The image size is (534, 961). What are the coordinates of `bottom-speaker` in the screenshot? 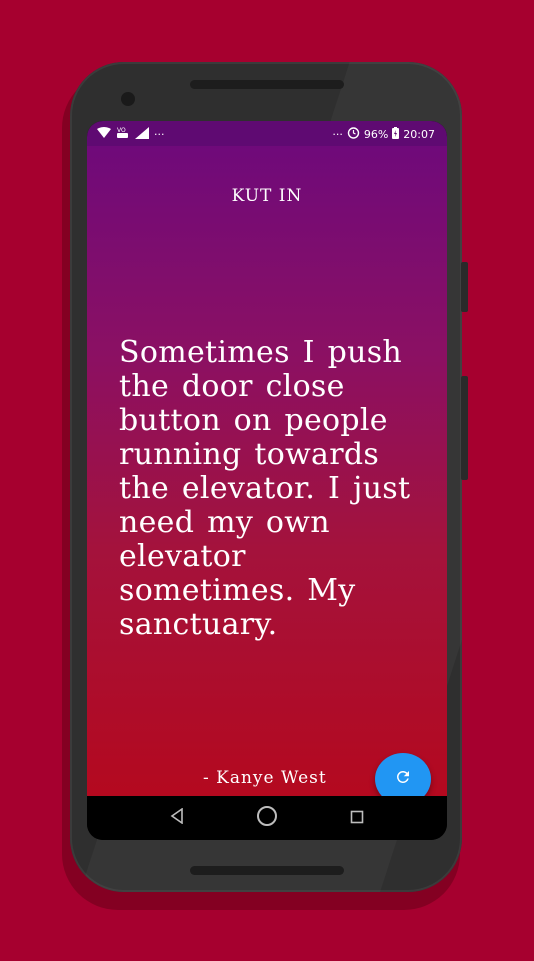 It's located at (267, 870).